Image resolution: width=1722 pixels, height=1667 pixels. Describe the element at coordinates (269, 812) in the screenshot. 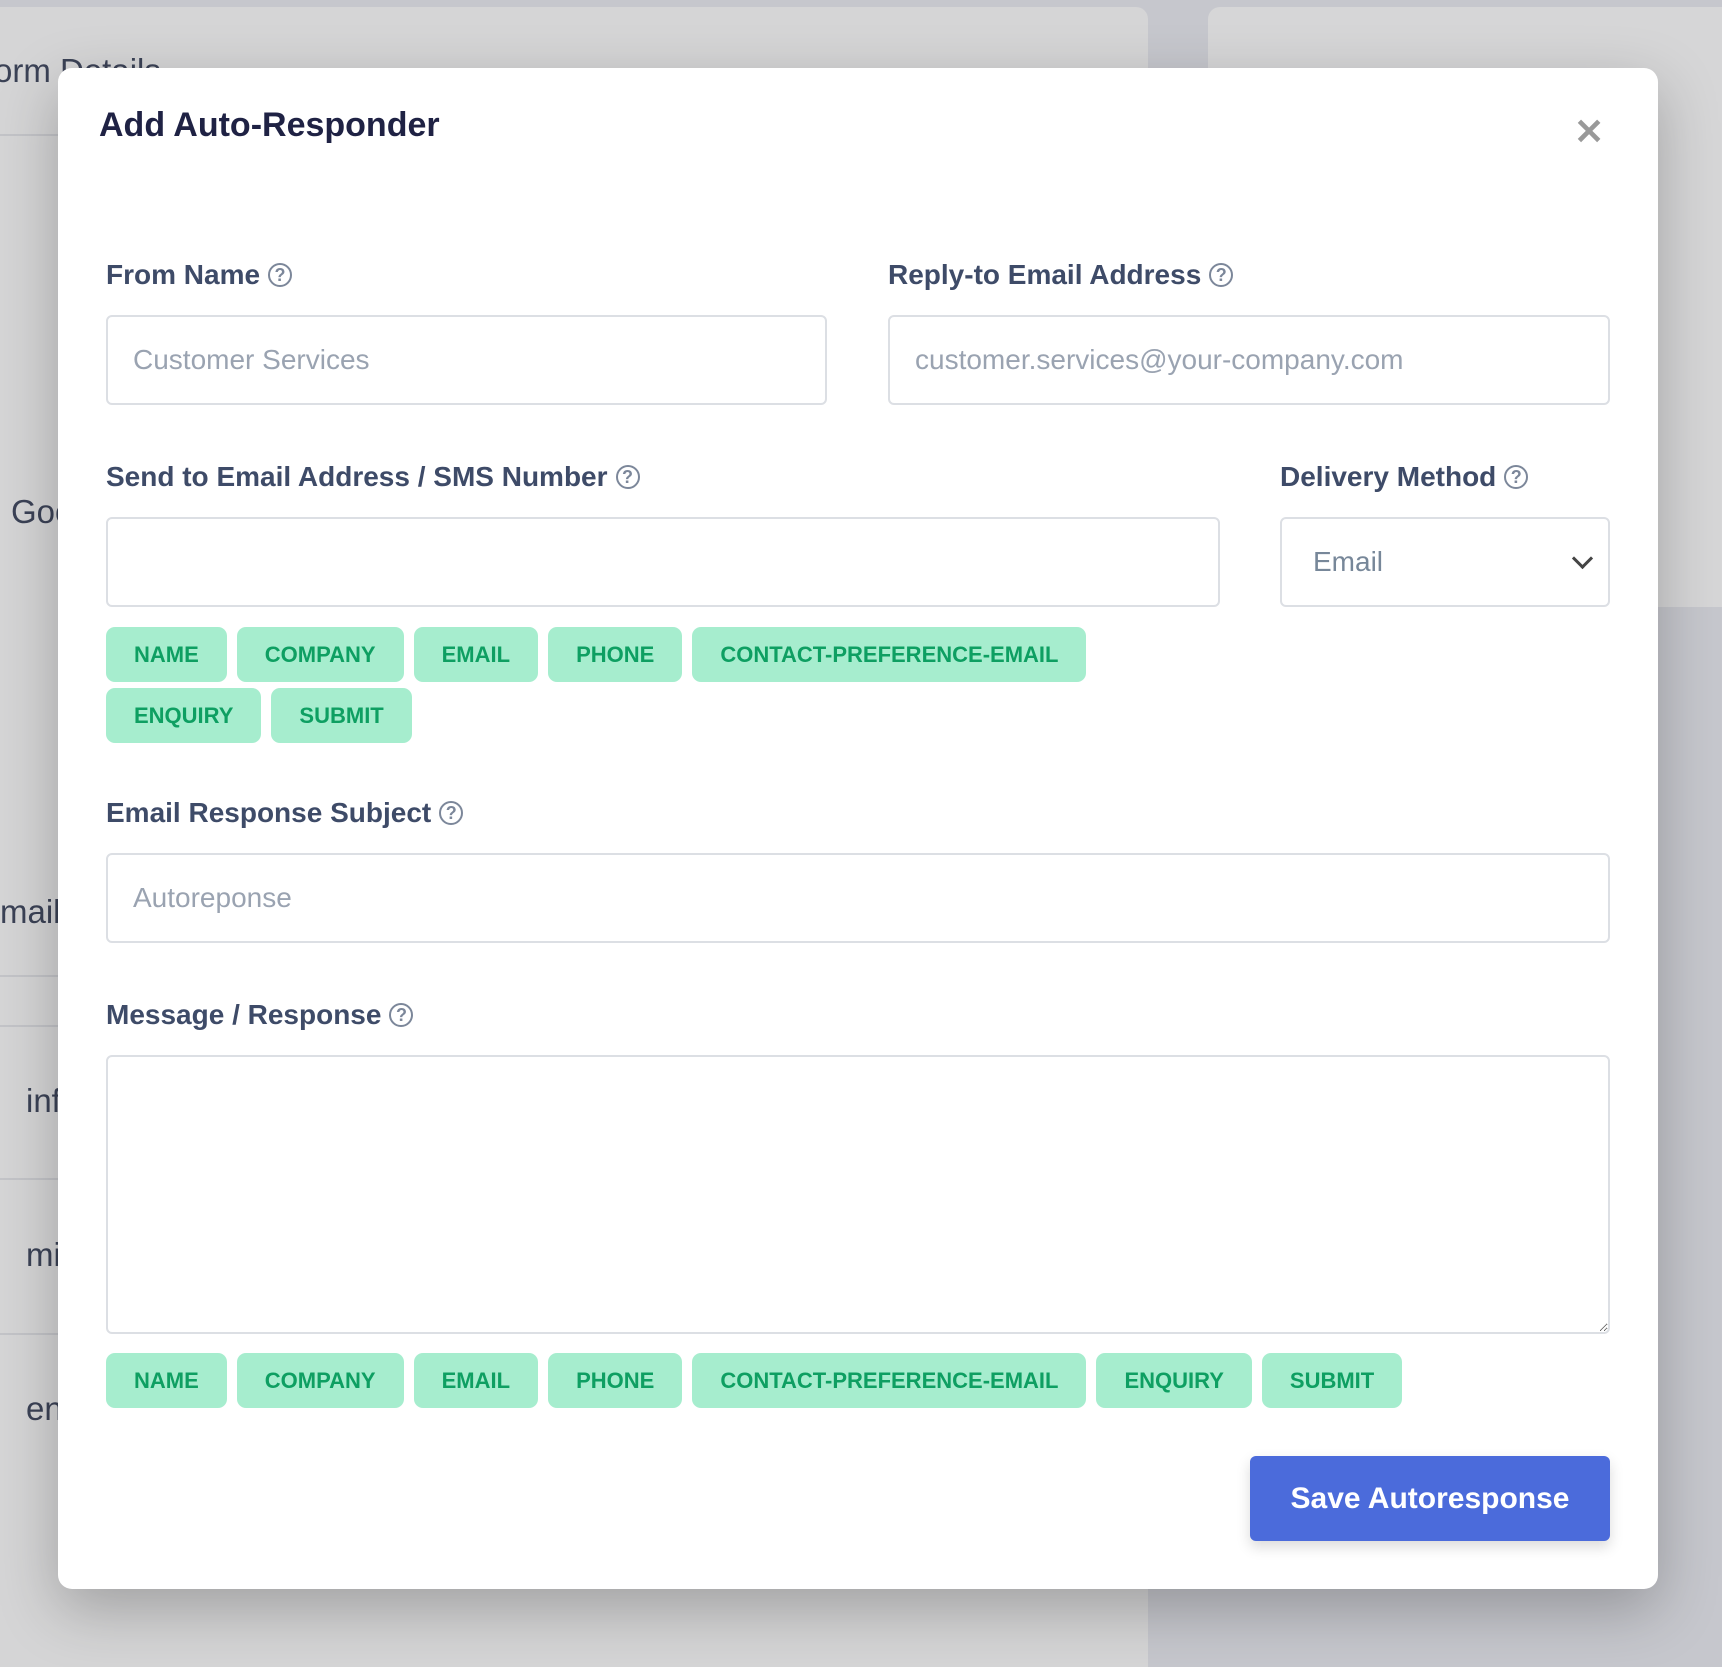

I see `label-text: Email Response Subject` at that location.